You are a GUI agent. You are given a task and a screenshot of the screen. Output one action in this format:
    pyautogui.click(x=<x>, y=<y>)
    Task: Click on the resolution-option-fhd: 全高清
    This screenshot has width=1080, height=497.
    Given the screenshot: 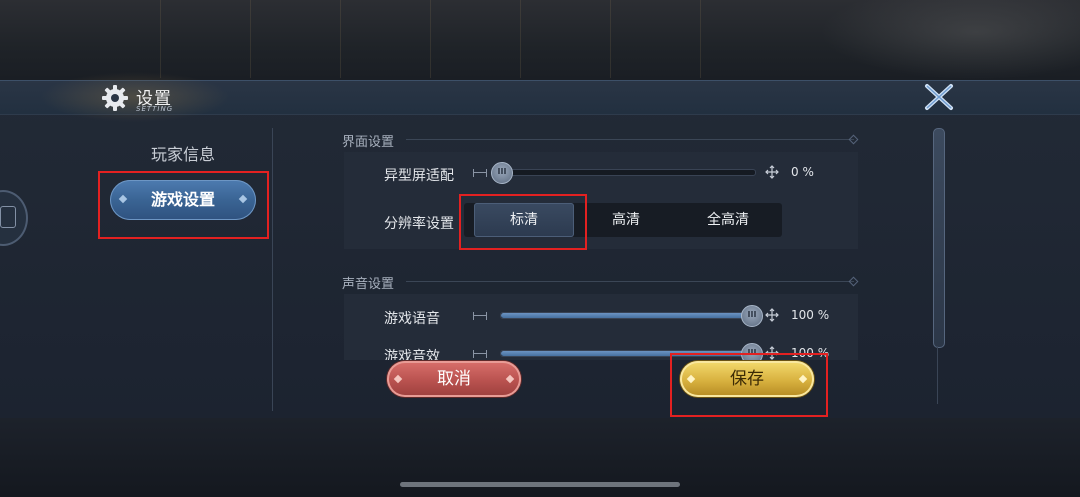 What is the action you would take?
    pyautogui.click(x=728, y=220)
    